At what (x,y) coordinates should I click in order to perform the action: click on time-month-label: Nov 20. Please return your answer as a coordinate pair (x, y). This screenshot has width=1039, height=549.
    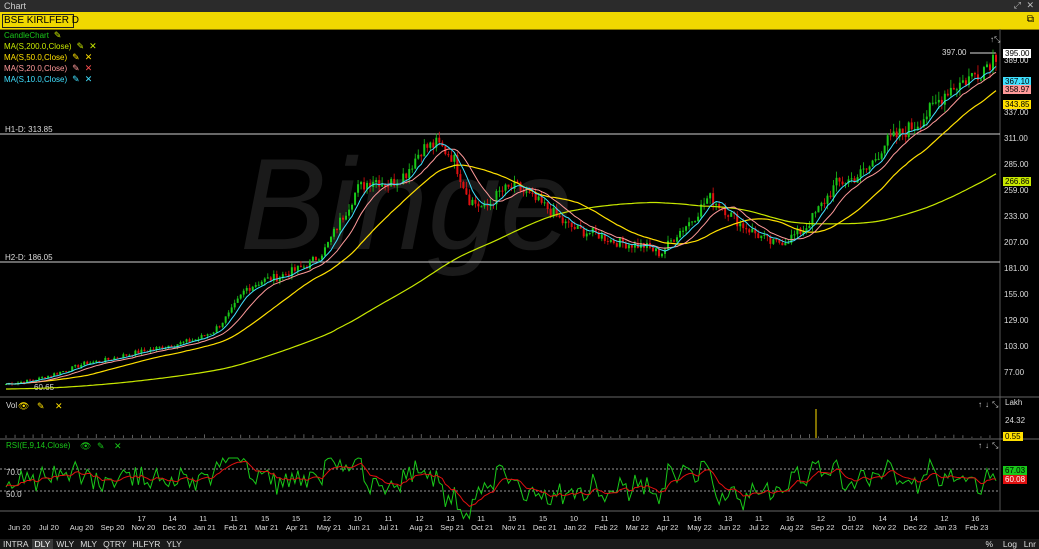
    Looking at the image, I should click on (144, 527).